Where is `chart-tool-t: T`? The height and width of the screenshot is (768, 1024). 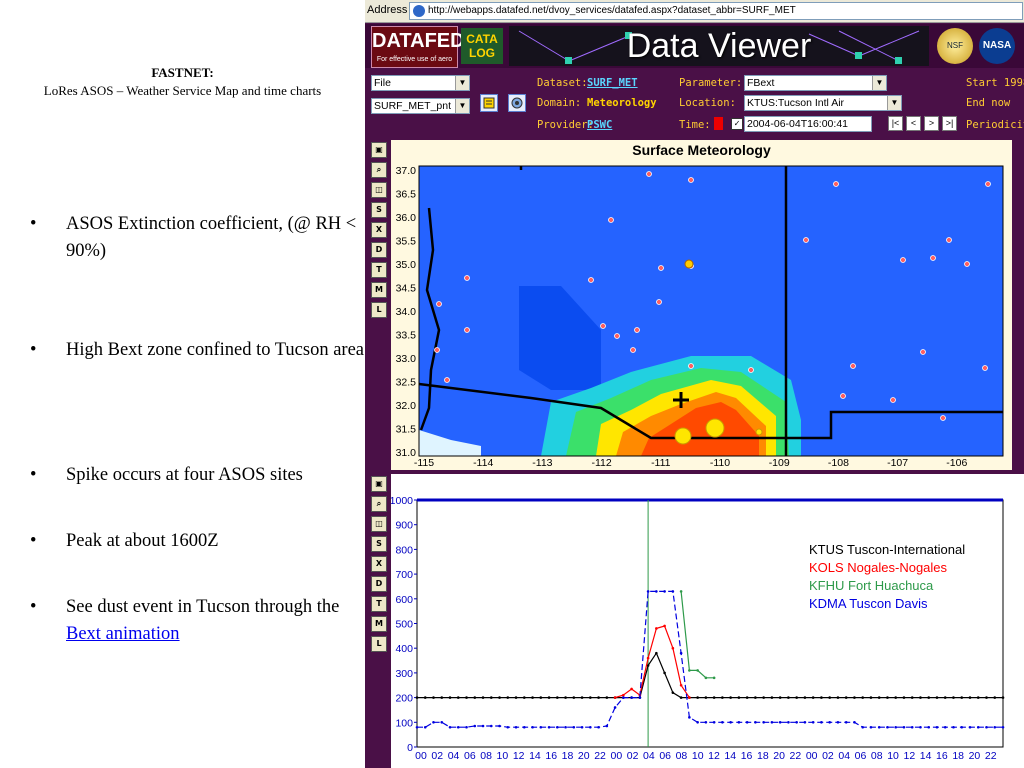
chart-tool-t: T is located at coordinates (379, 604).